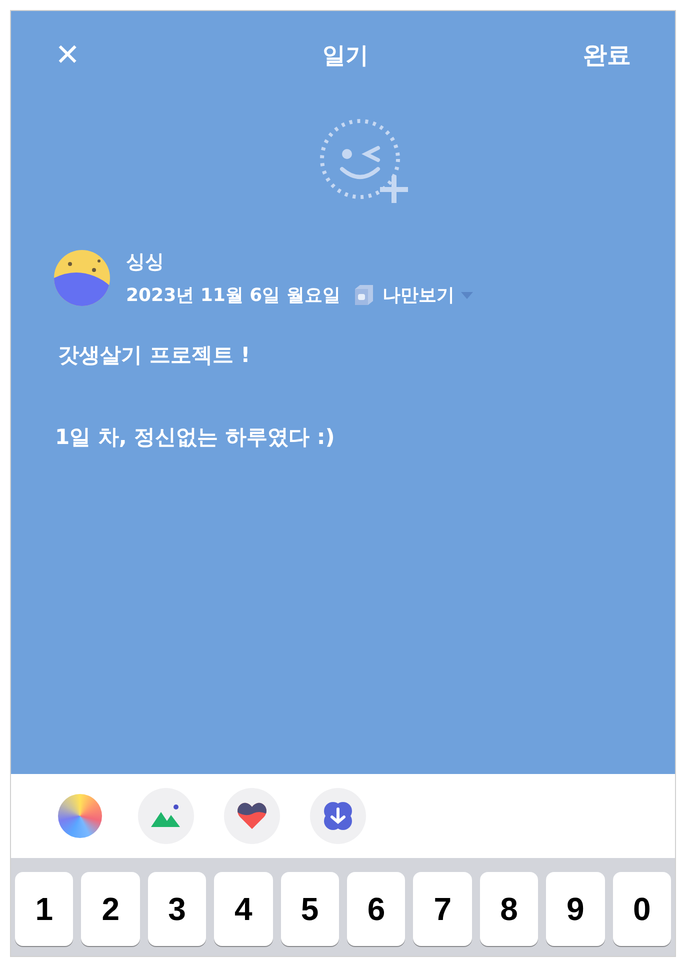 The width and height of the screenshot is (688, 969). What do you see at coordinates (166, 816) in the screenshot?
I see `mountain-icon` at bounding box center [166, 816].